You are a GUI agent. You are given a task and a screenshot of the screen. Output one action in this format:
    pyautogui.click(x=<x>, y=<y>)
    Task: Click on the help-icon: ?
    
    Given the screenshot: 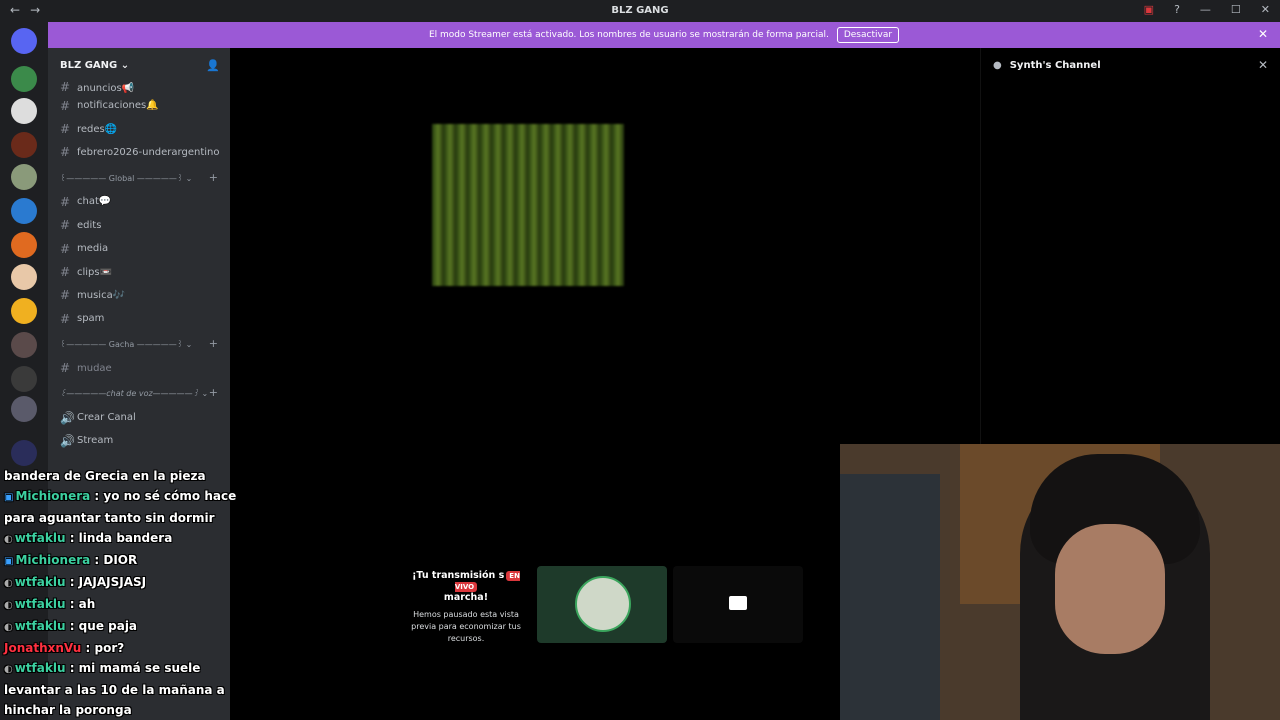 What is the action you would take?
    pyautogui.click(x=1177, y=9)
    